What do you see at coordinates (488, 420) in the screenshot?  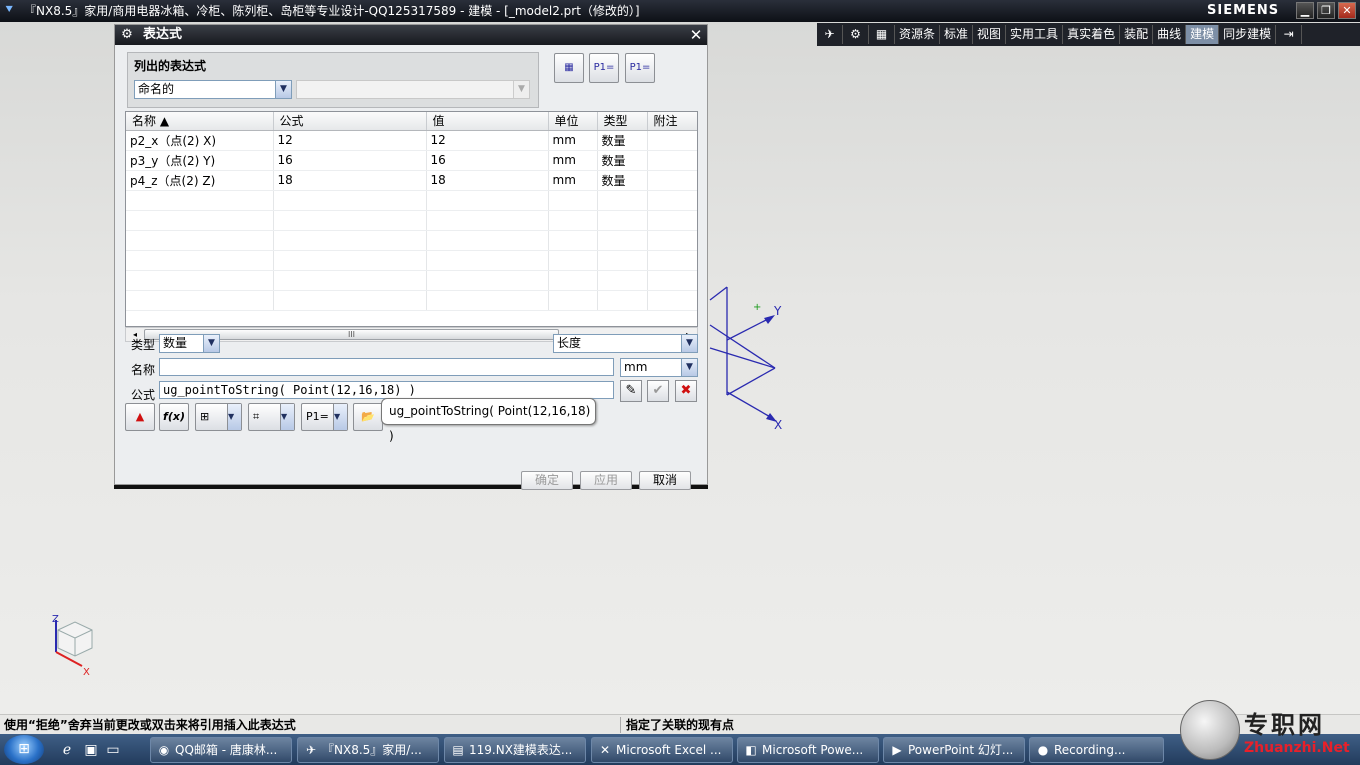 I see `formula-tooltip: ug_pointToString( Point(12,16,18) )` at bounding box center [488, 420].